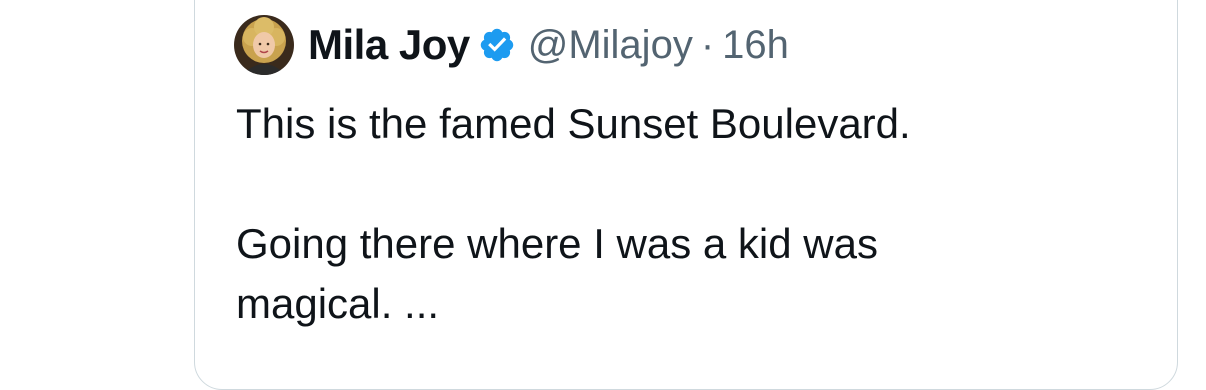 Image resolution: width=1206 pixels, height=390 pixels. I want to click on tweet-text-line: Going there where I was a kid was, so click(557, 243).